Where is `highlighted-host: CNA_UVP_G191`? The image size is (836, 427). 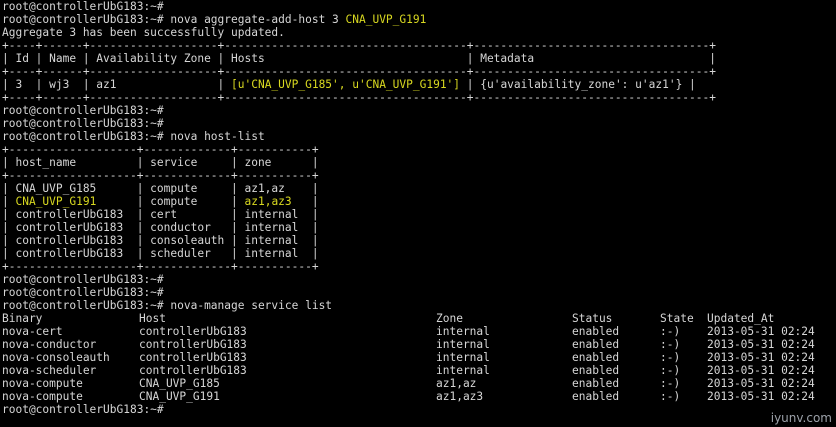 highlighted-host: CNA_UVP_G191 is located at coordinates (386, 19).